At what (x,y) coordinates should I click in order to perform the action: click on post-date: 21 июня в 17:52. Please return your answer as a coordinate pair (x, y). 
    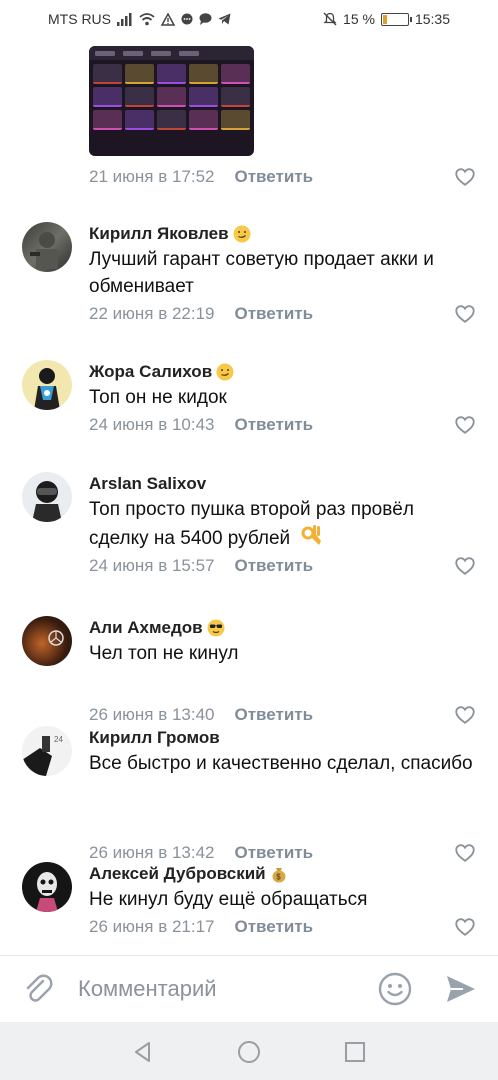
    Looking at the image, I should click on (152, 176).